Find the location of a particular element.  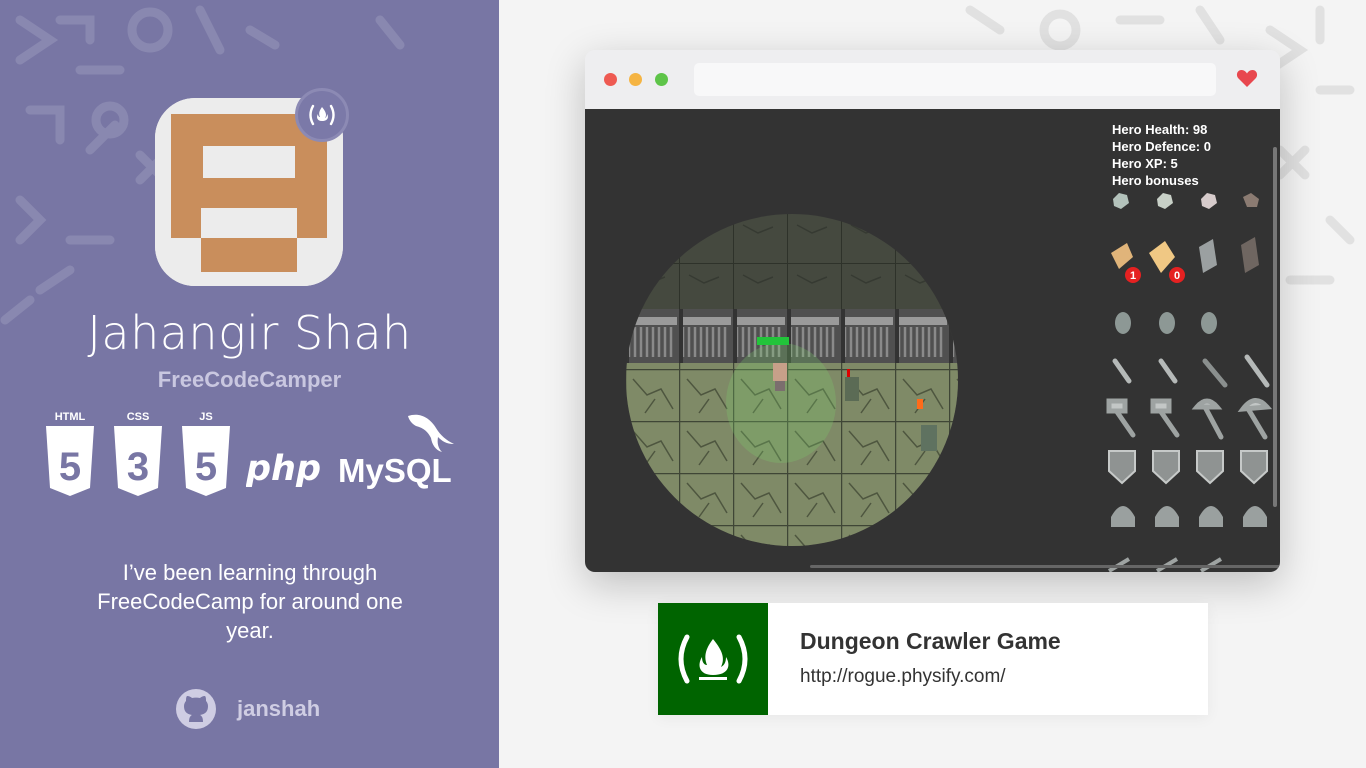

hero-health-bar is located at coordinates (773, 341).